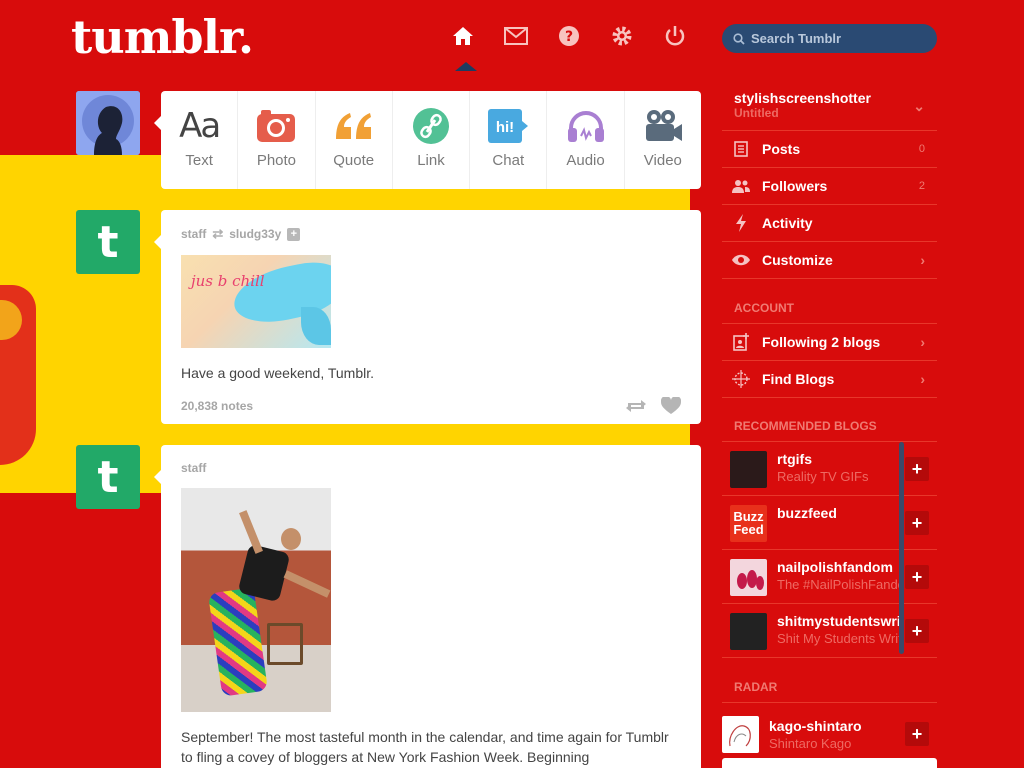 The image size is (1024, 768). Describe the element at coordinates (621, 36) in the screenshot. I see `gear-icon` at that location.